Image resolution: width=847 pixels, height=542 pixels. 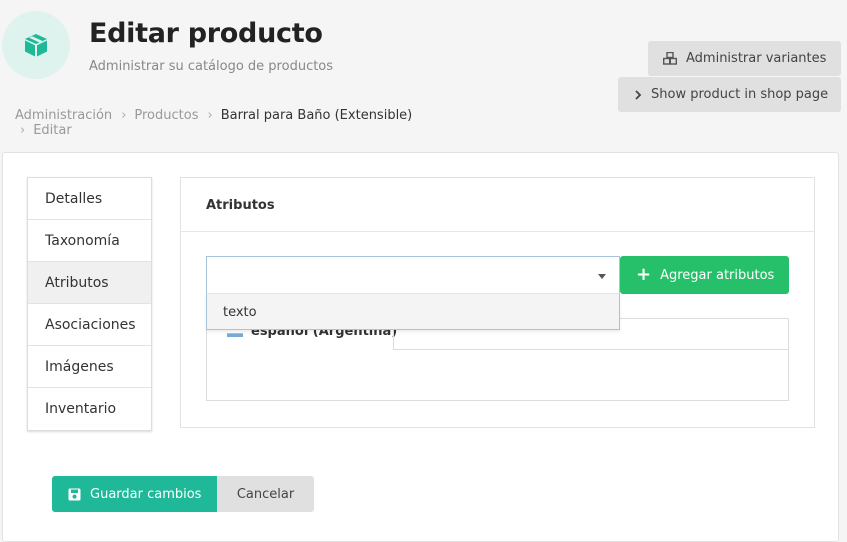 I want to click on tab-attributes: Atributos, so click(x=89, y=283).